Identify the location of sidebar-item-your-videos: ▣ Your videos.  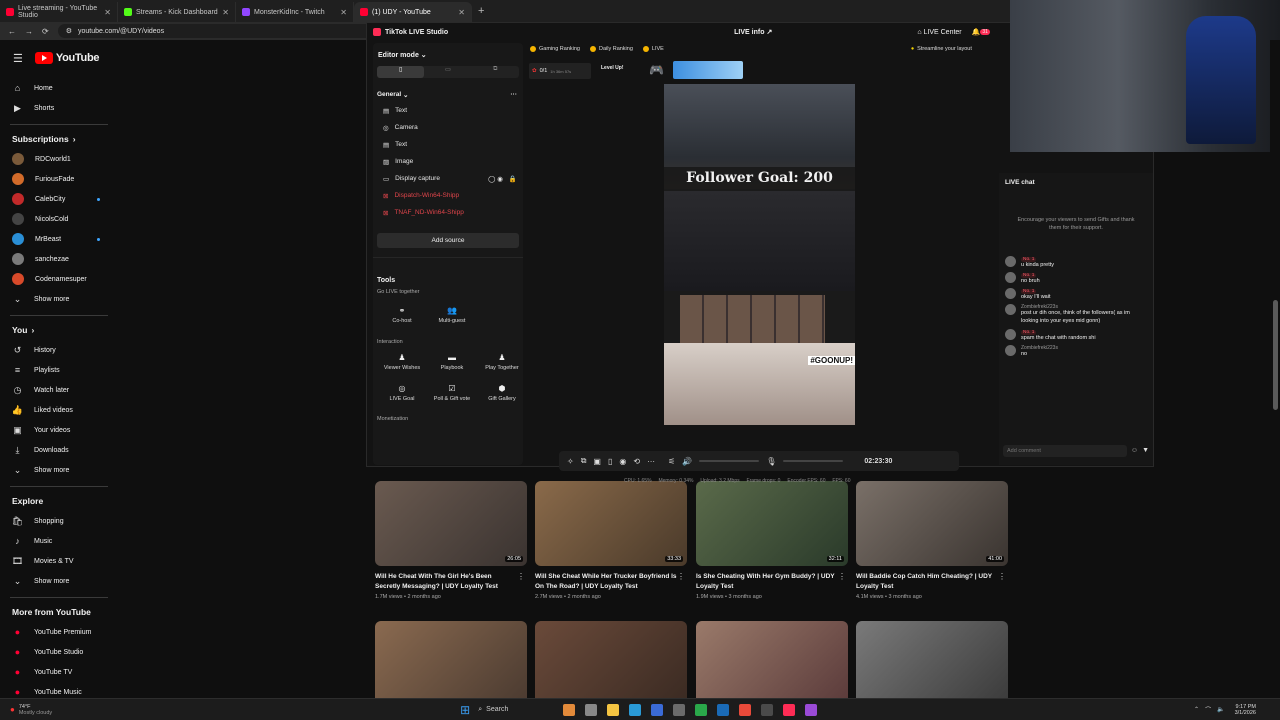
(59, 430).